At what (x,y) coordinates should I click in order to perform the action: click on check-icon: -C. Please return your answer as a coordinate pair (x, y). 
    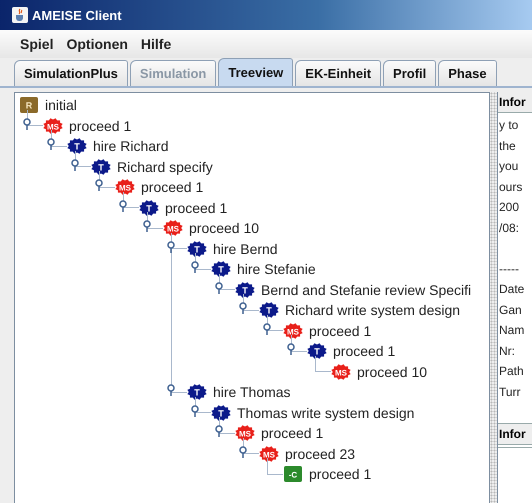
    Looking at the image, I should click on (293, 474).